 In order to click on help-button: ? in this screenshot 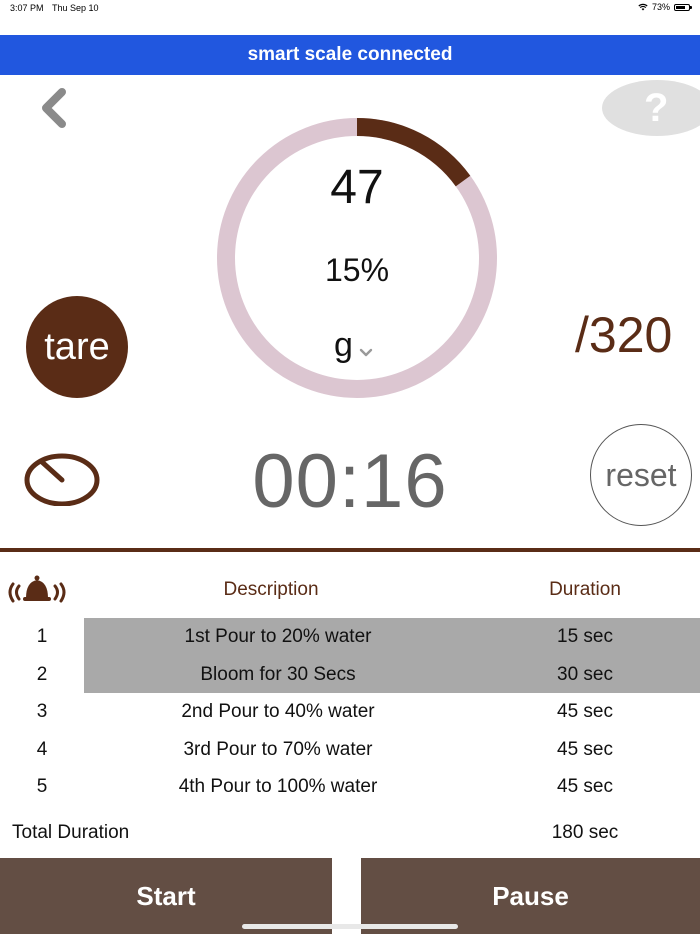, I will do `click(651, 108)`.